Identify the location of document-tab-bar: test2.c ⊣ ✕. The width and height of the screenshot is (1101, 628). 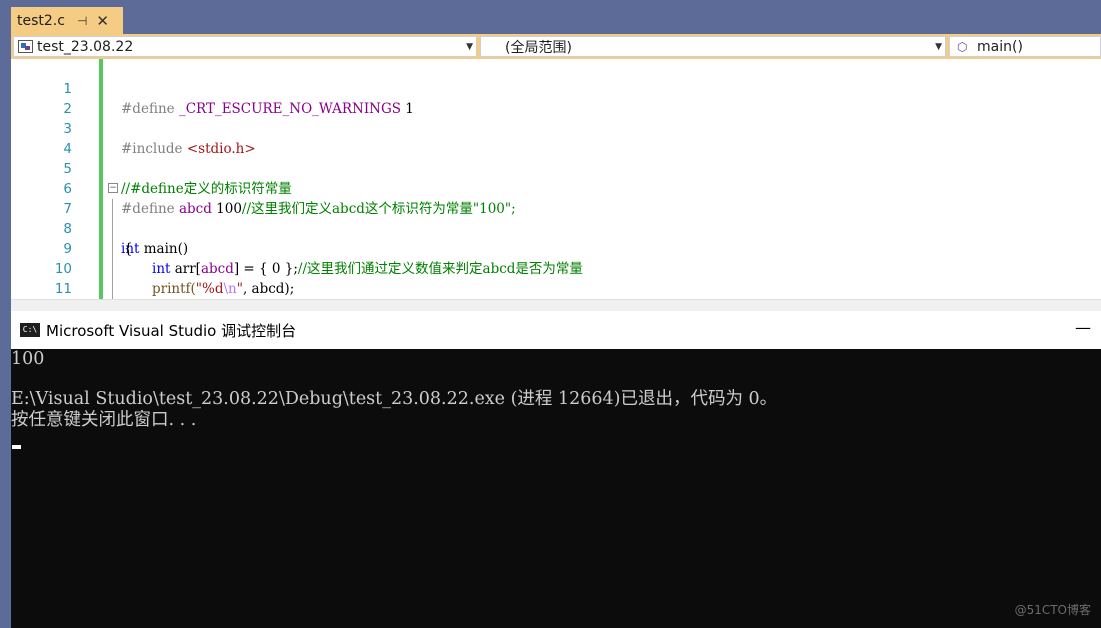
(550, 17).